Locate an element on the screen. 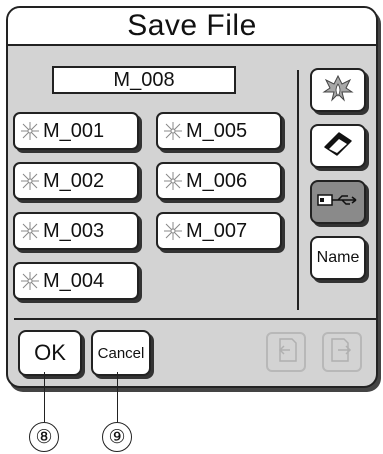  machine-memory-button is located at coordinates (338, 90).